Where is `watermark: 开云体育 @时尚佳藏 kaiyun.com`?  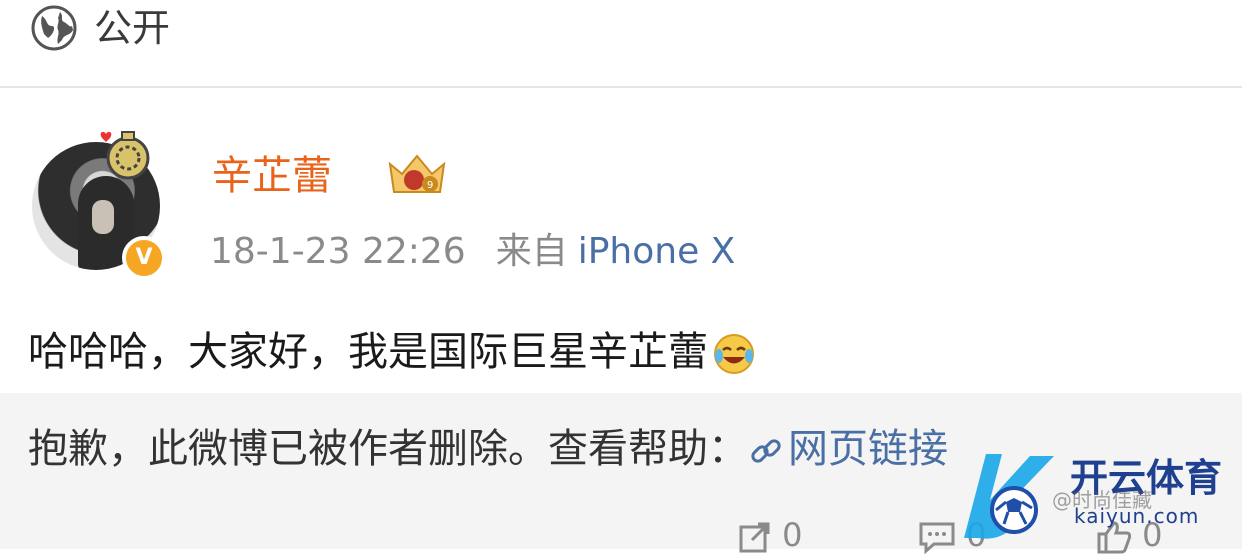
watermark: 开云体育 @时尚佳藏 kaiyun.com is located at coordinates (1096, 497).